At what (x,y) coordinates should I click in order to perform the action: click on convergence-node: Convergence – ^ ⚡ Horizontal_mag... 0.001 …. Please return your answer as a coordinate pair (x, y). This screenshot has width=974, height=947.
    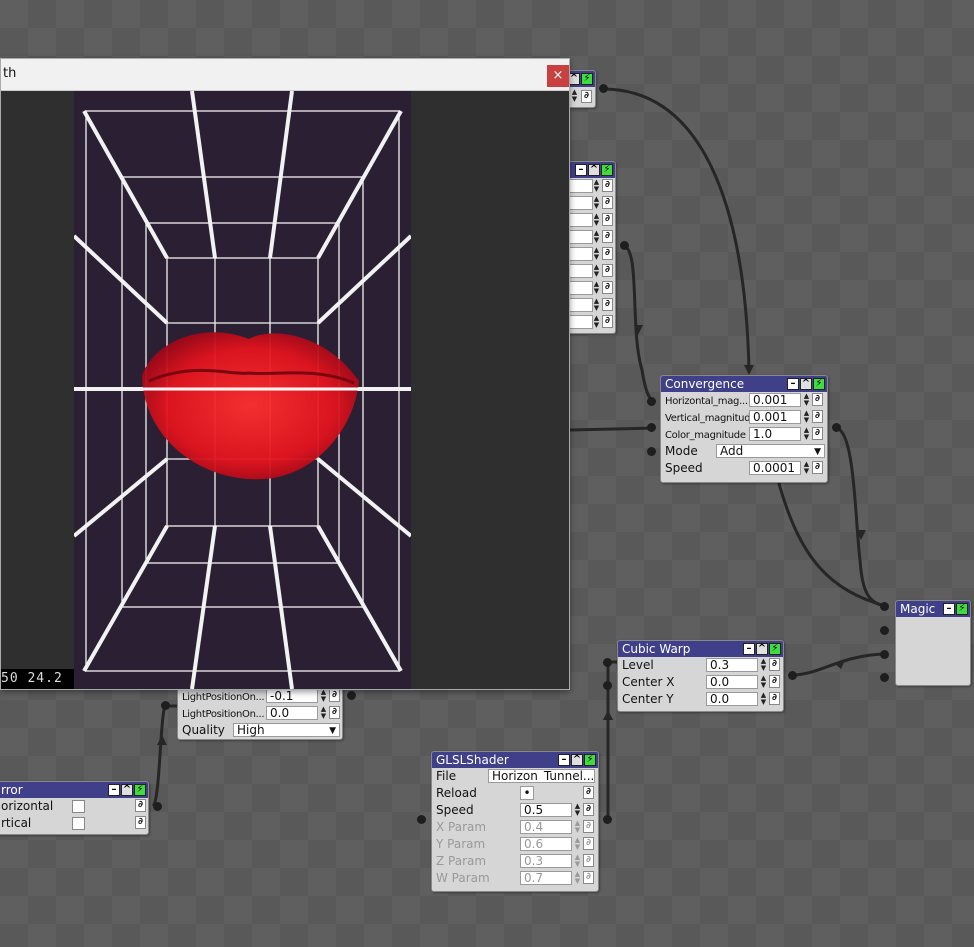
    Looking at the image, I should click on (744, 429).